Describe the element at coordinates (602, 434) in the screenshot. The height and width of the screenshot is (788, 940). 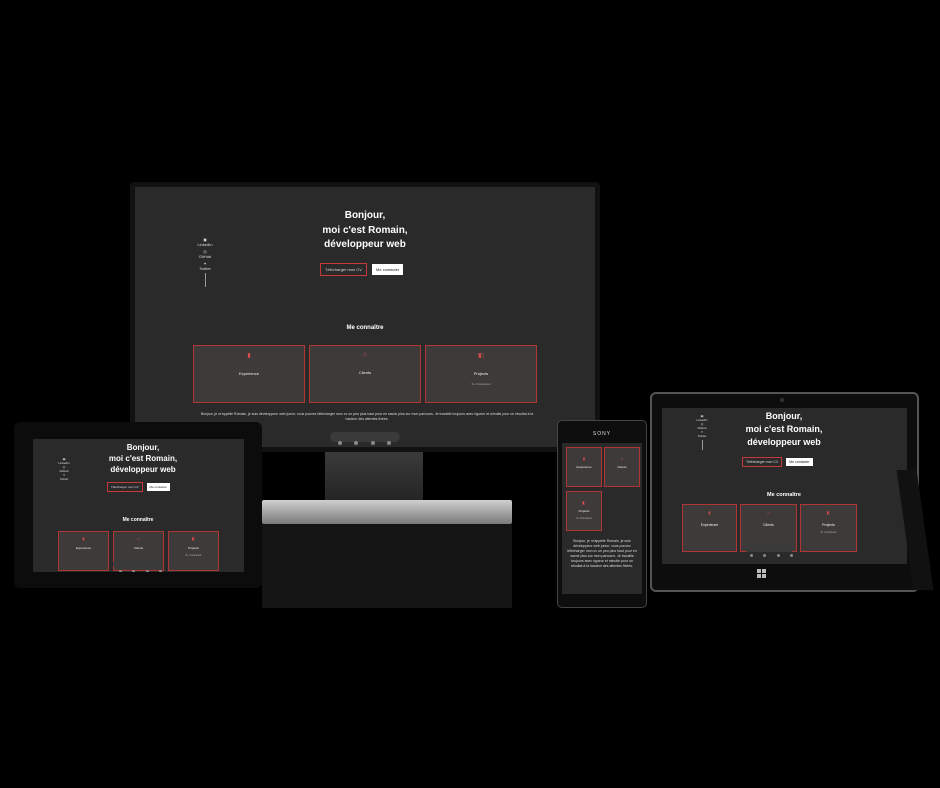
I see `phone-brand: SONY` at that location.